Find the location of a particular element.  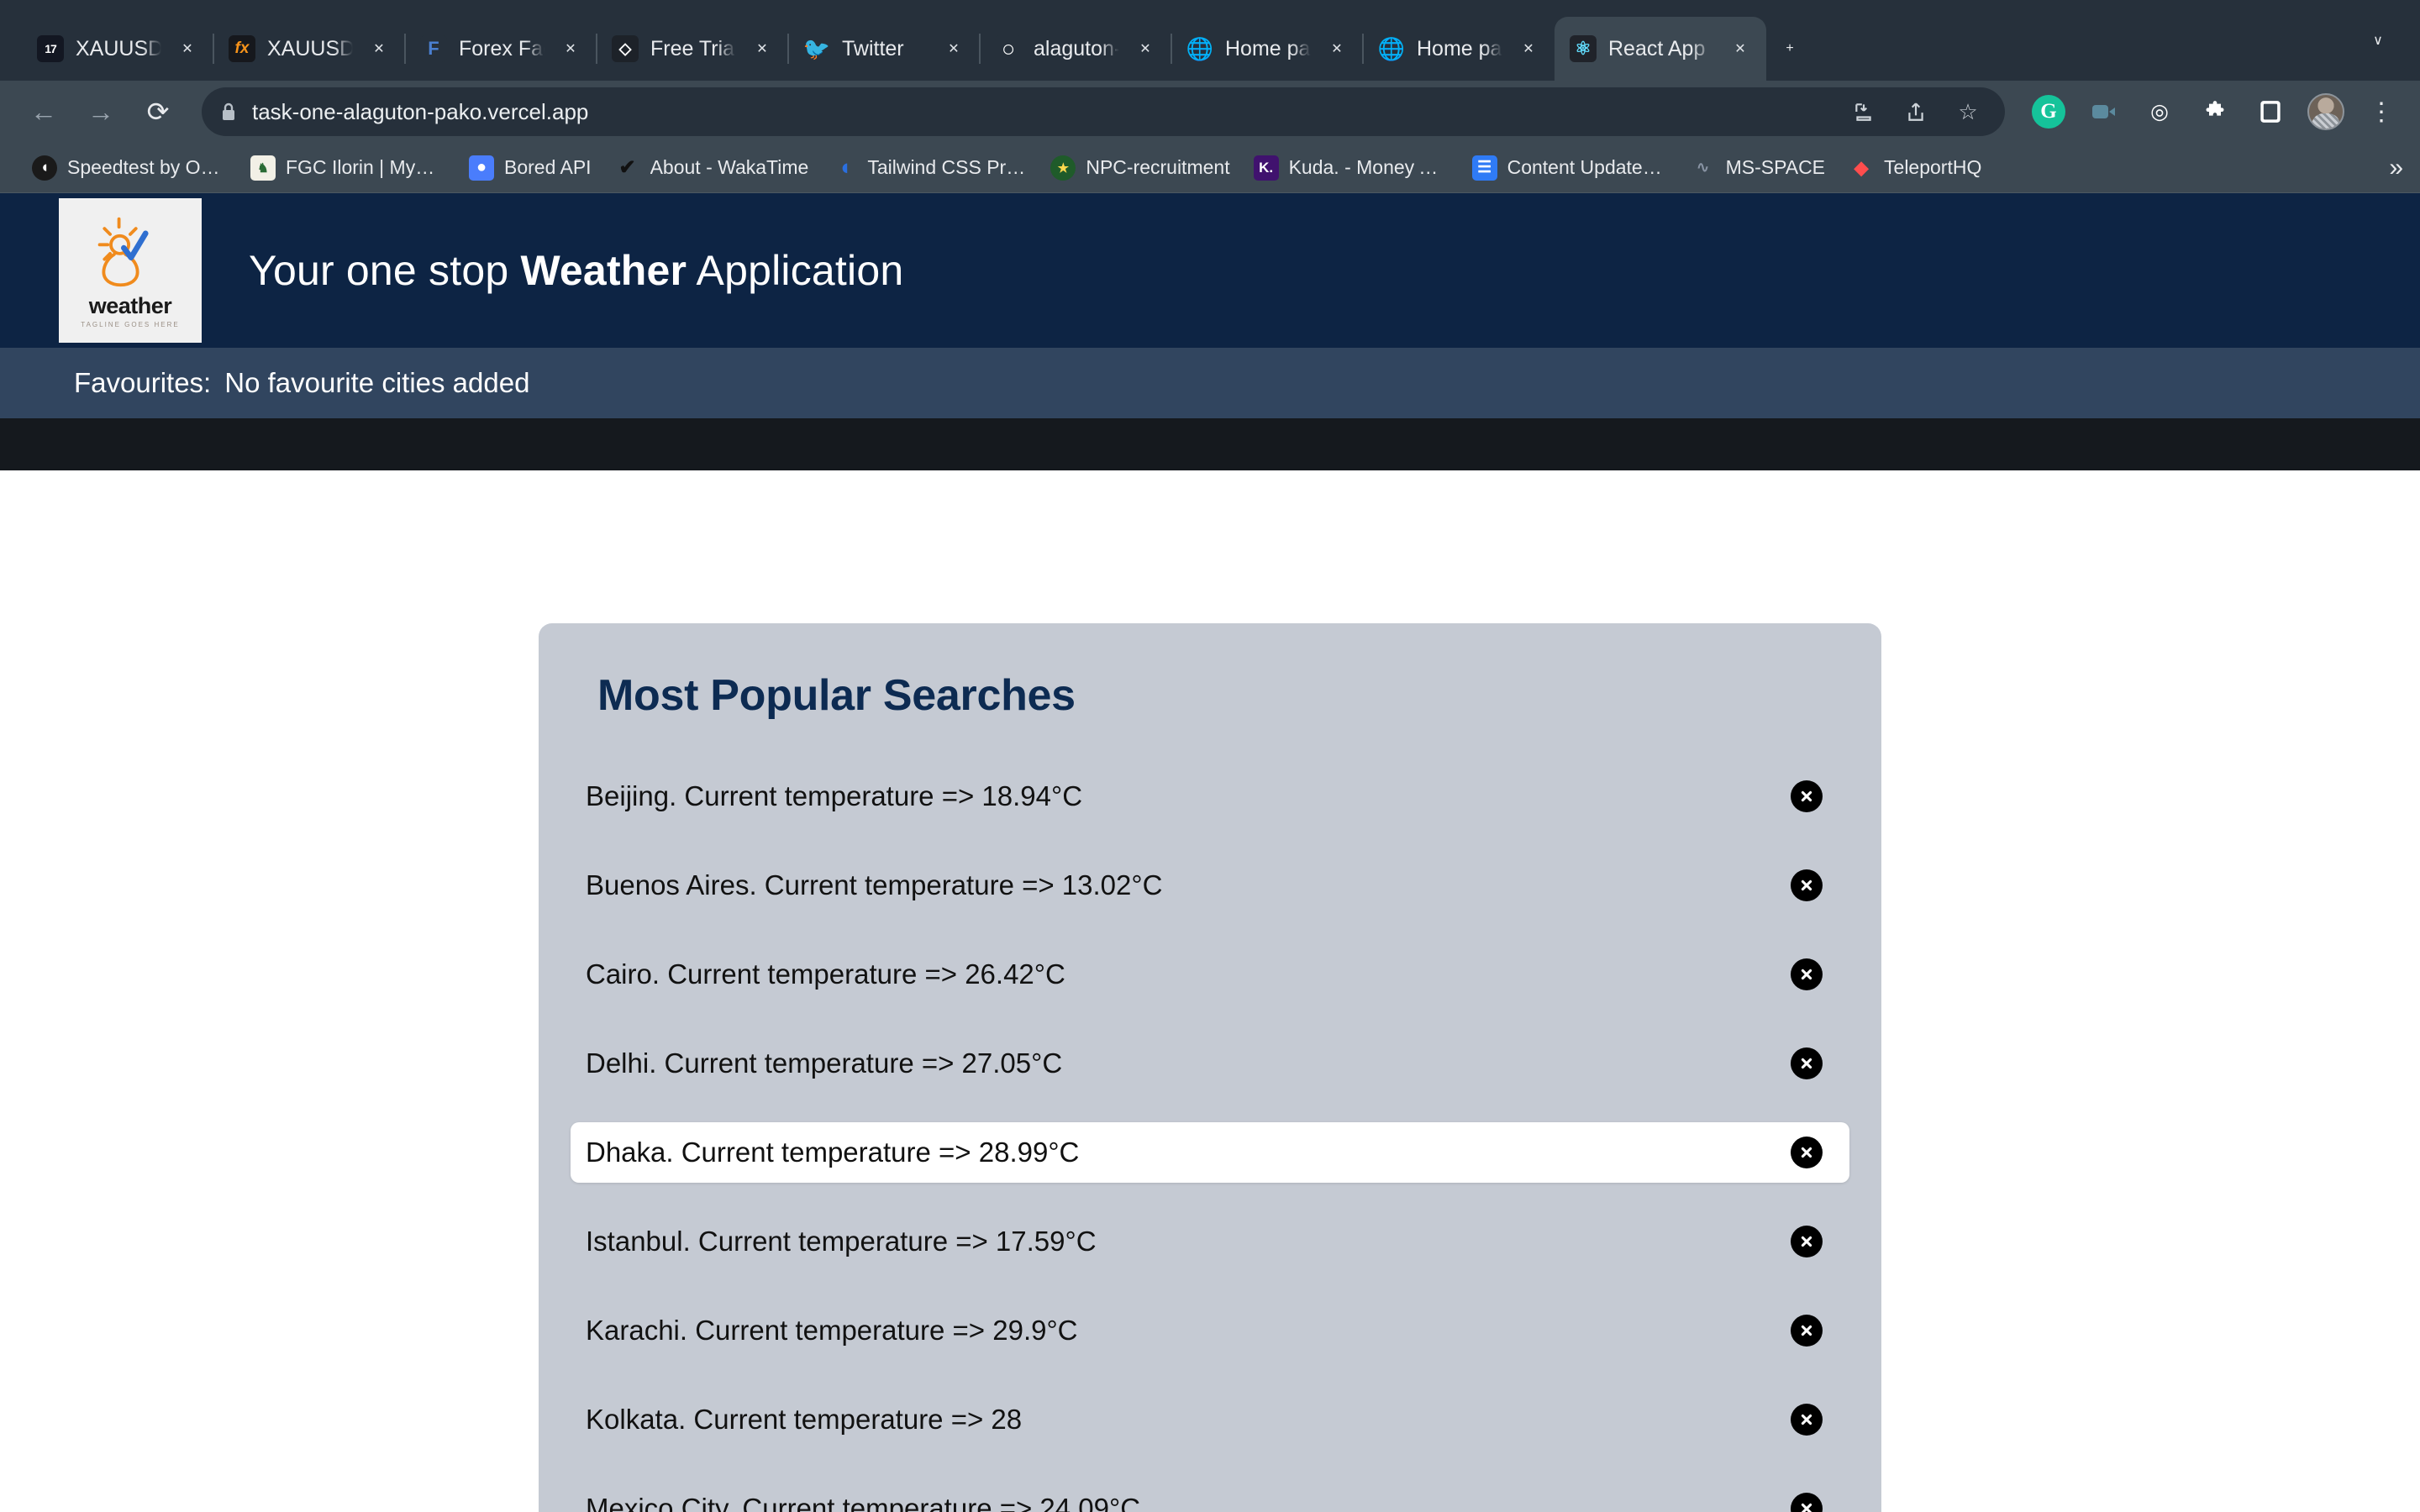

search-row: Beijing. Current temperature => 18.94°C is located at coordinates (1210, 796).